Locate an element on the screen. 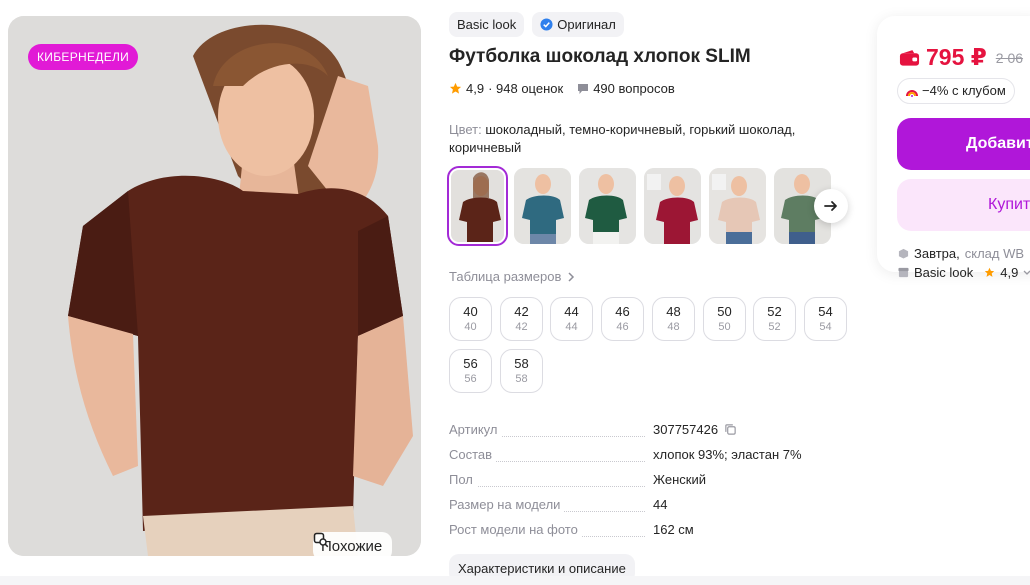  color-variant-chocolate is located at coordinates (477, 206).